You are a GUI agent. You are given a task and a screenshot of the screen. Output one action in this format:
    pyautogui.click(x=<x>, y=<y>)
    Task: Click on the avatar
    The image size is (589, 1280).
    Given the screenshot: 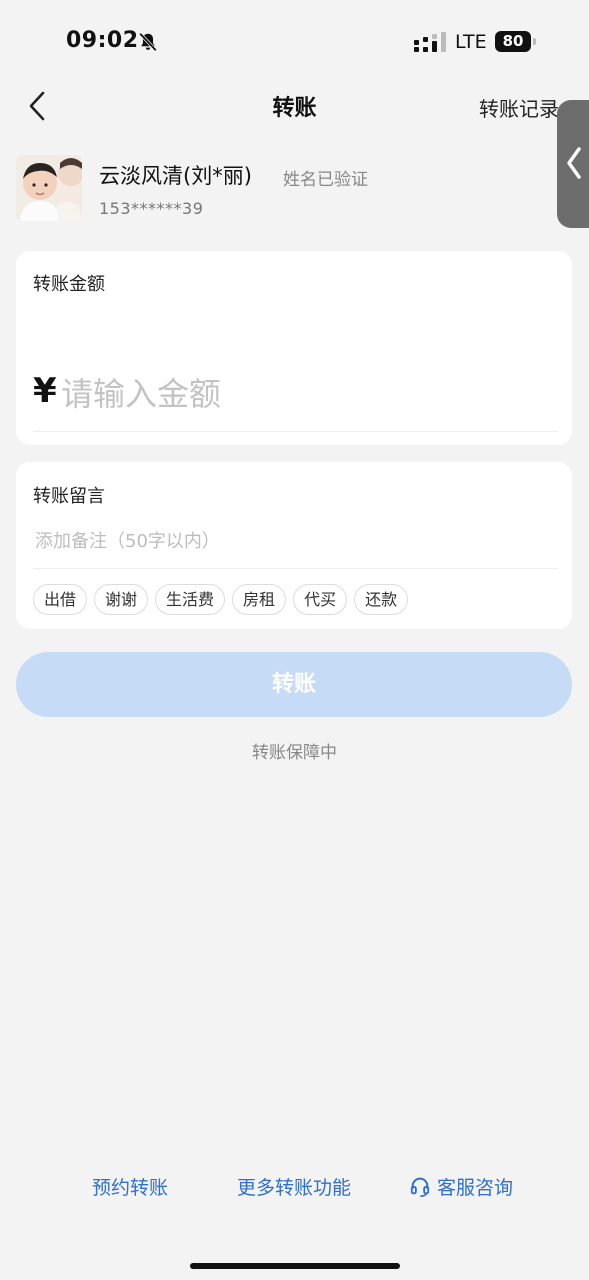 What is the action you would take?
    pyautogui.click(x=49, y=188)
    